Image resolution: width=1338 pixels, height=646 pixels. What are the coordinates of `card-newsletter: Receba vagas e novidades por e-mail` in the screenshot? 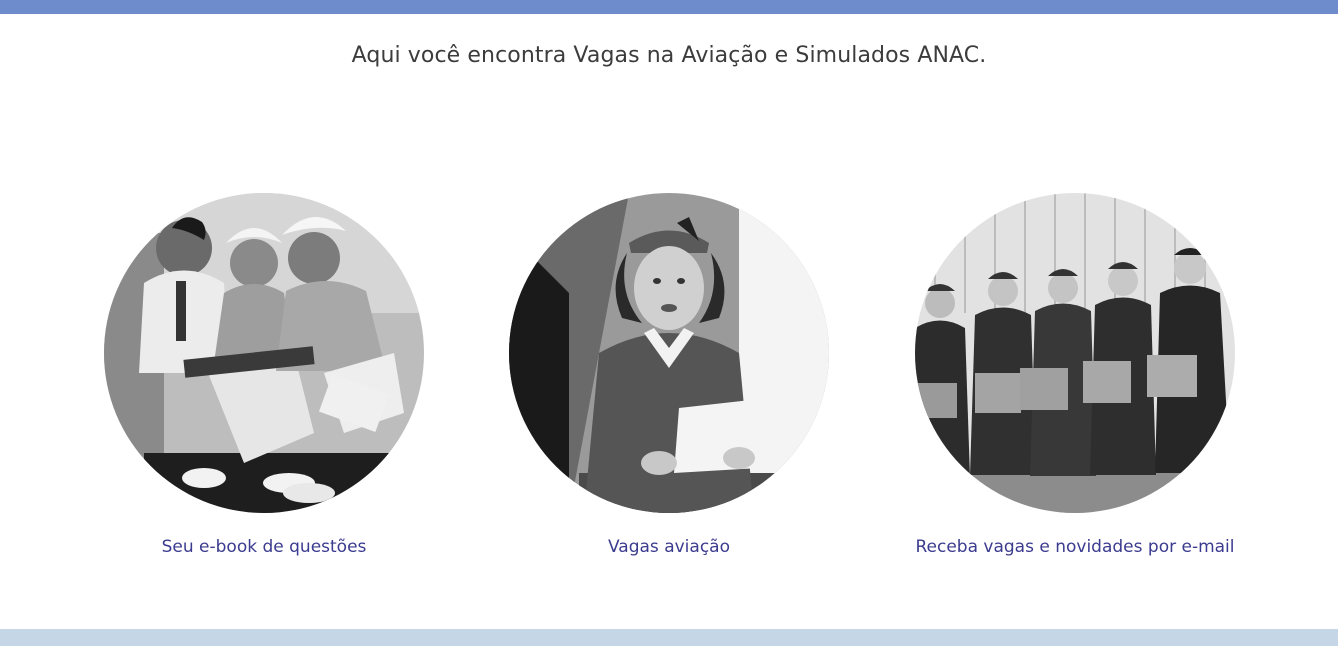 It's located at (1075, 375).